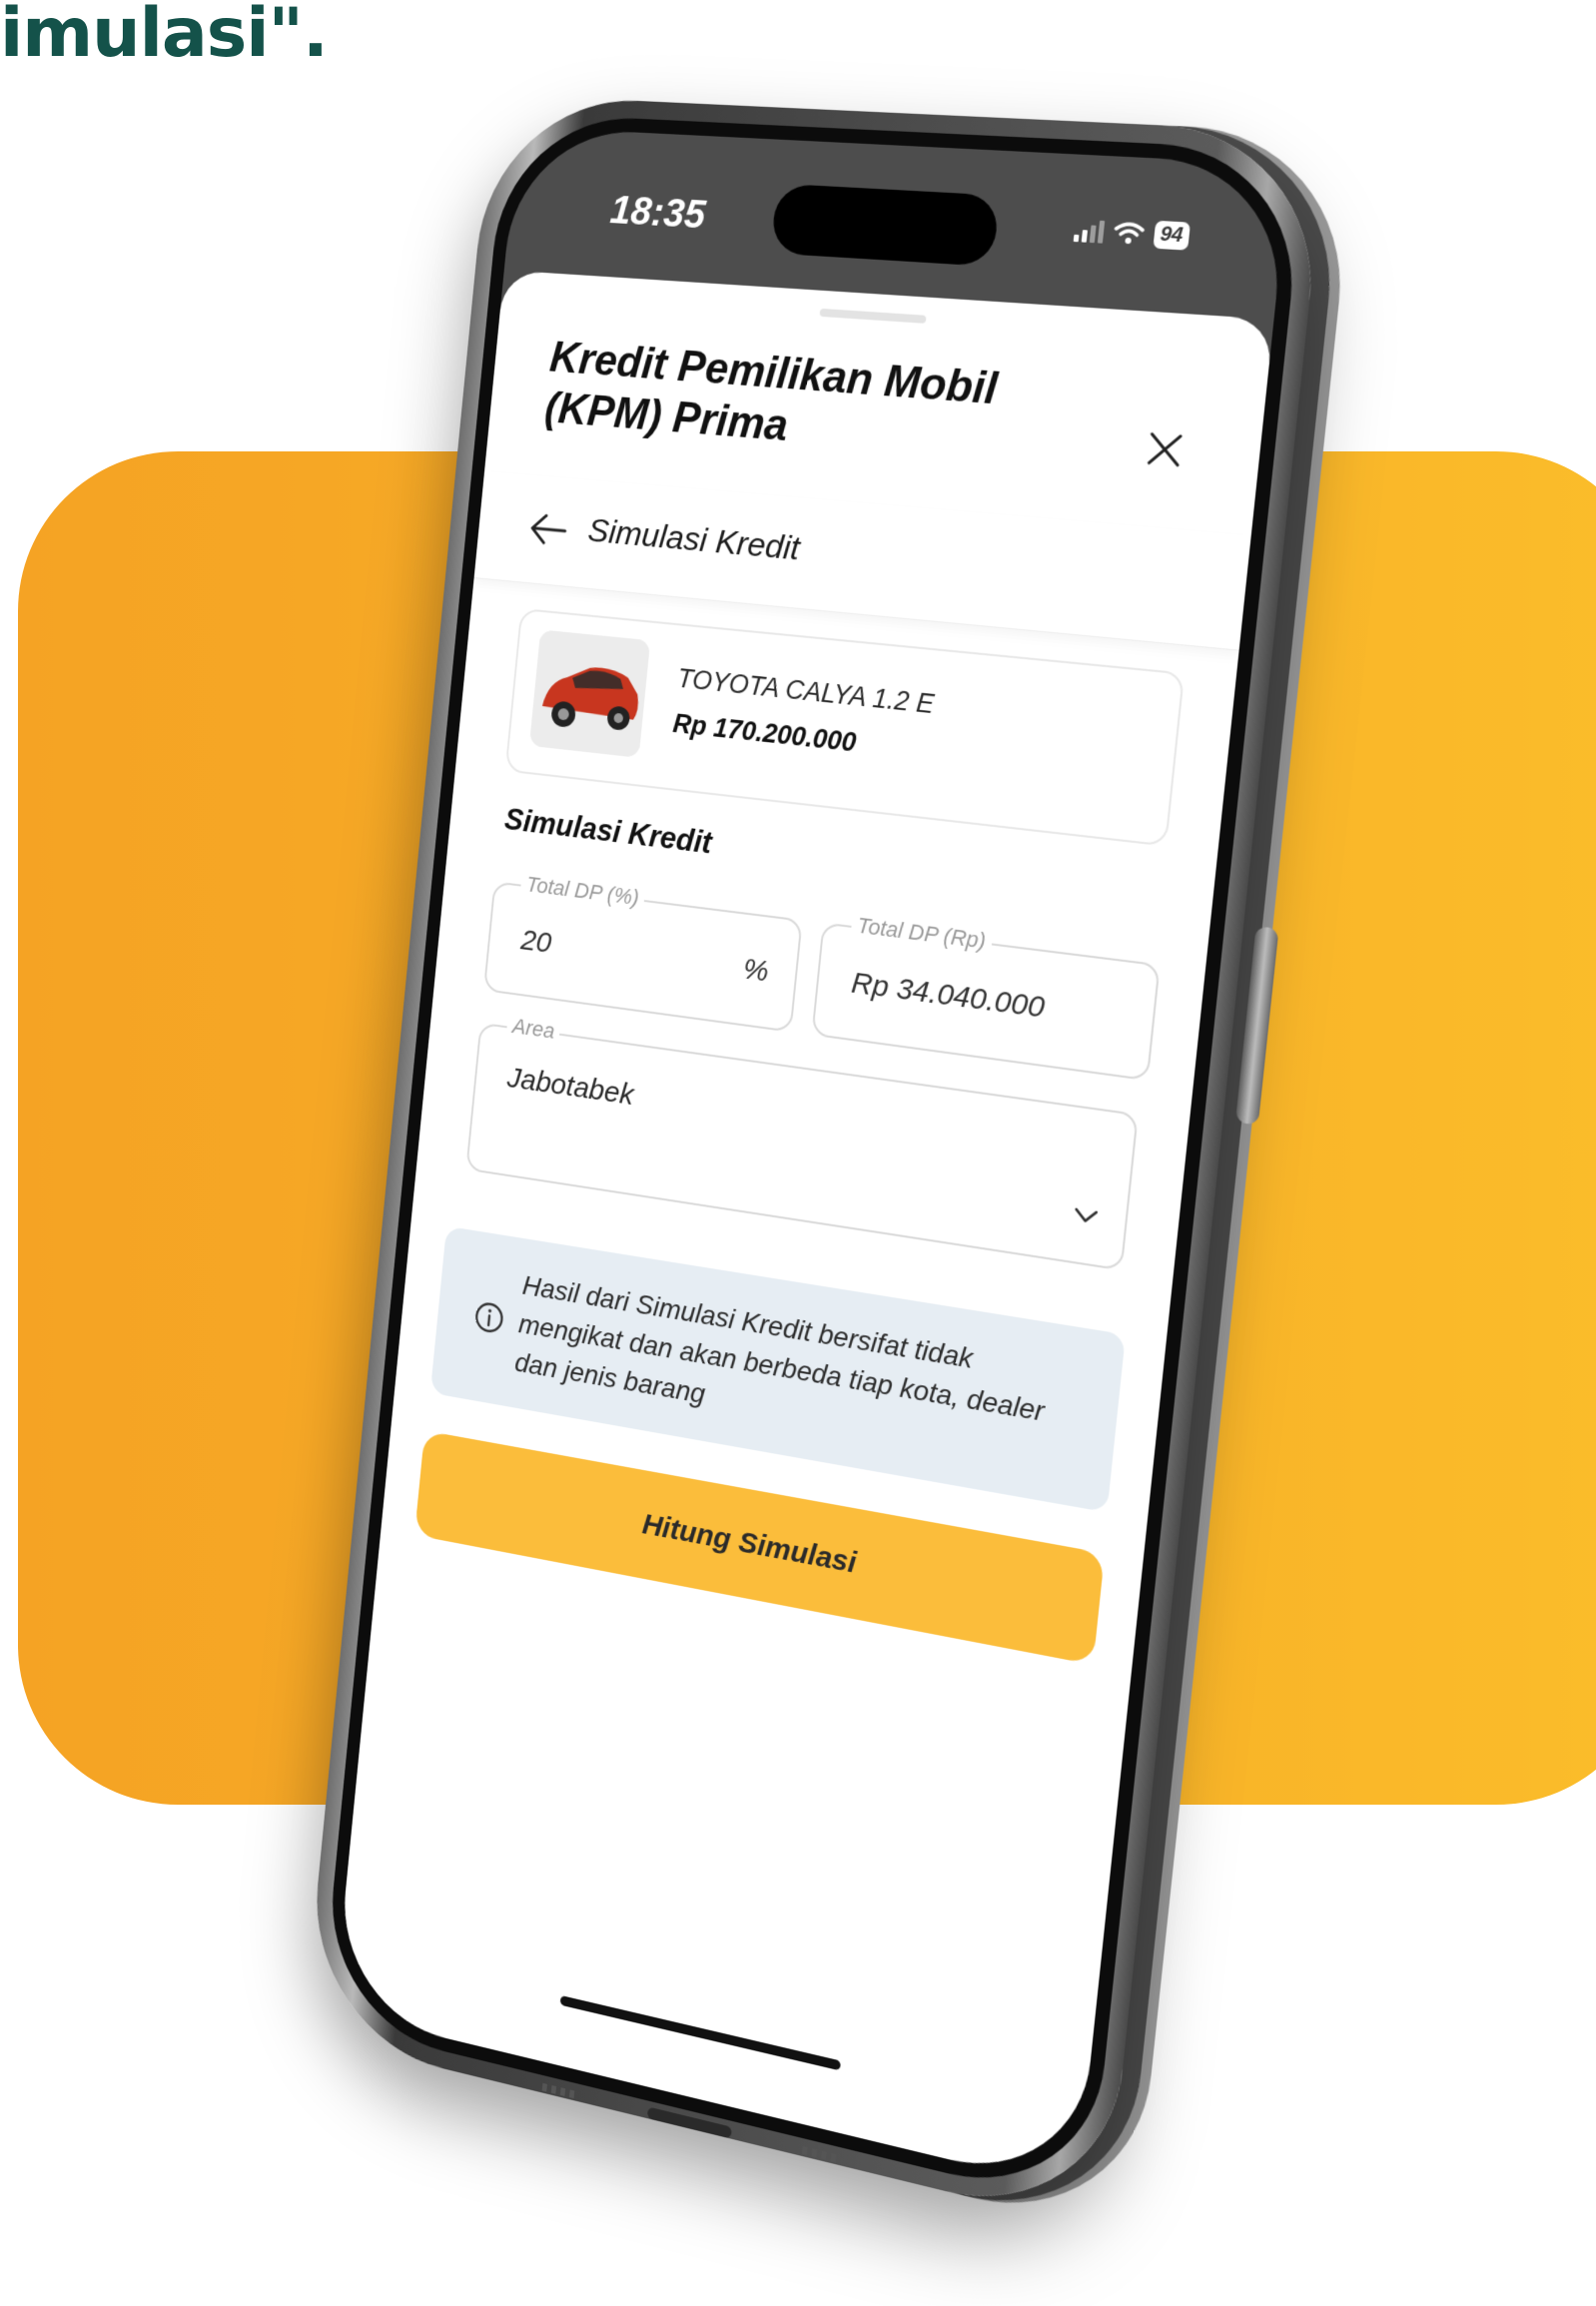 Image resolution: width=1596 pixels, height=2306 pixels. Describe the element at coordinates (658, 213) in the screenshot. I see `status-time: 18:35` at that location.